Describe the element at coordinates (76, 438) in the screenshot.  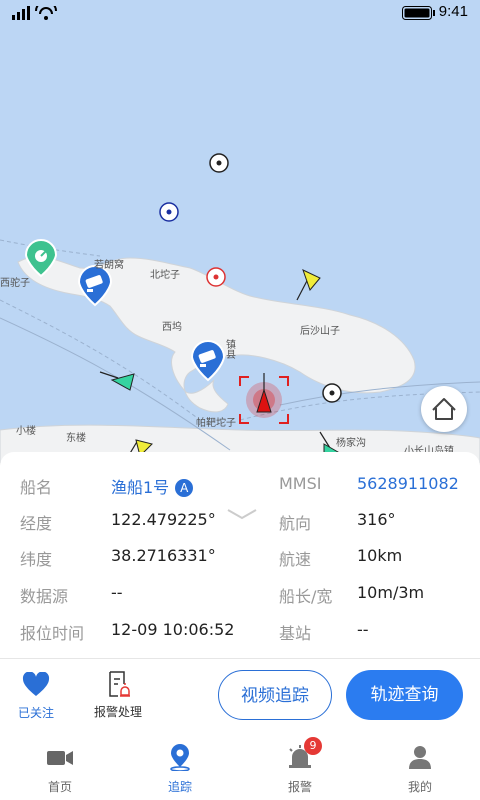
I see `map-label: 东楼` at that location.